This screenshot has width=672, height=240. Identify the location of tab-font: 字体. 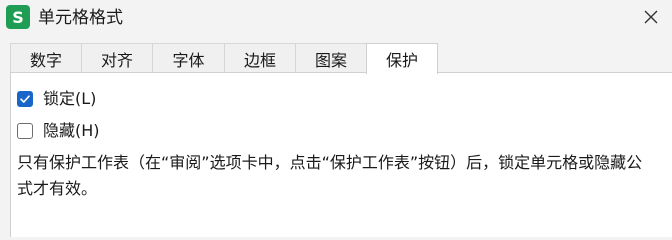
(188, 58).